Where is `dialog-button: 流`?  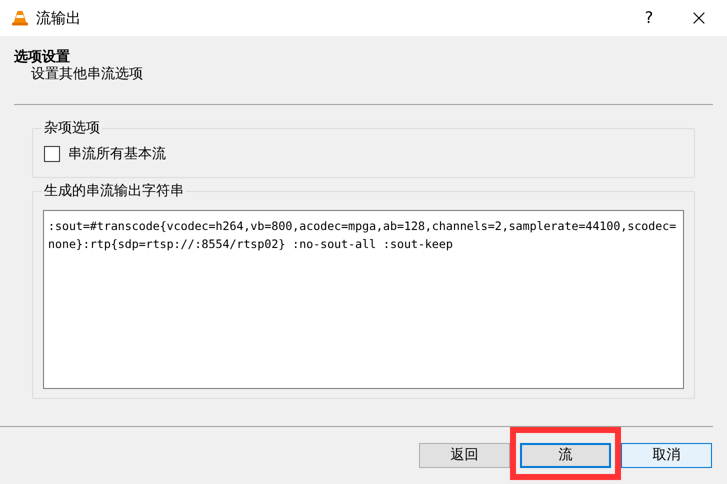 dialog-button: 流 is located at coordinates (565, 455).